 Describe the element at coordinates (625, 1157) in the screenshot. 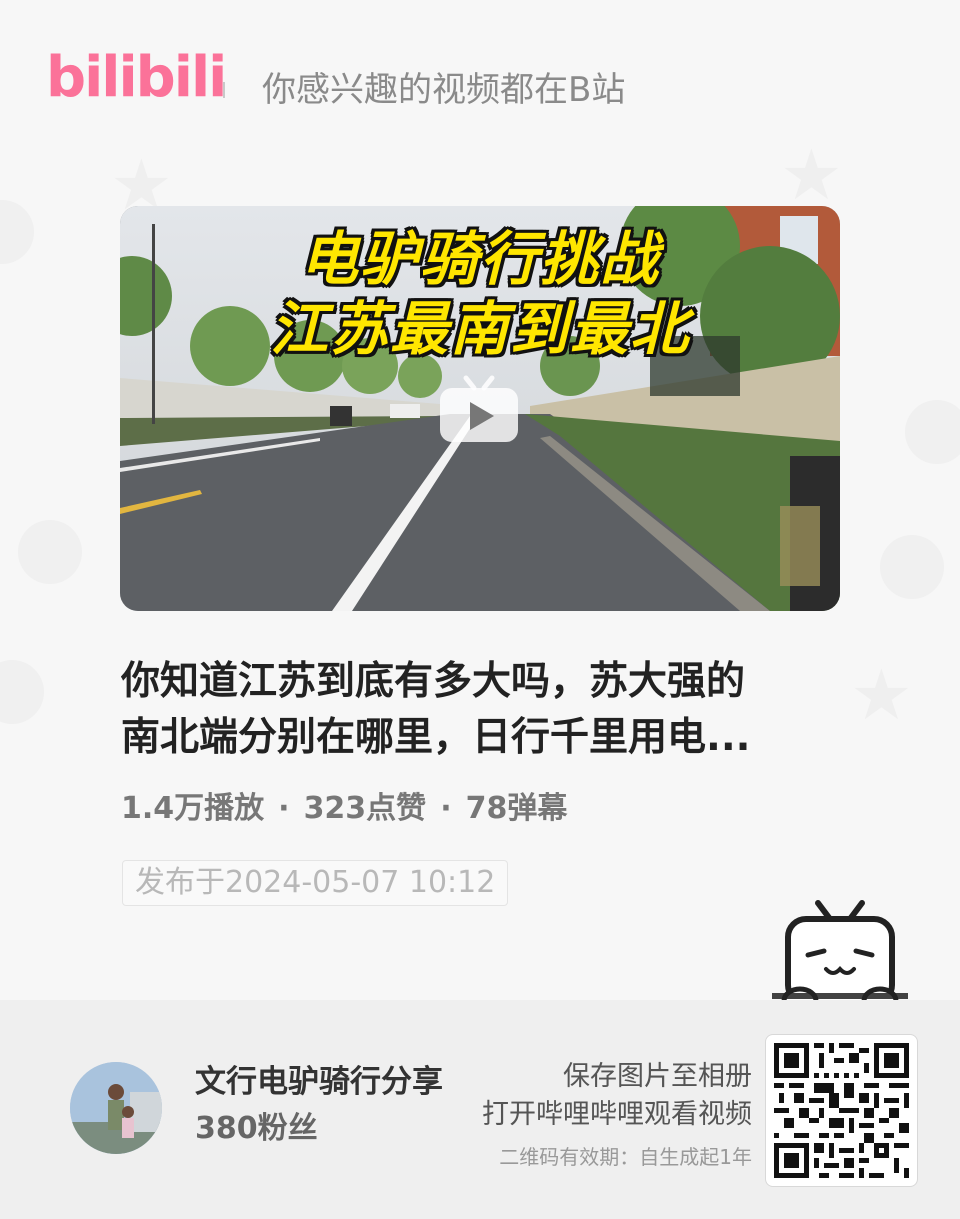

I see `qr-validity: 二维码有效期：自生成起1年` at that location.